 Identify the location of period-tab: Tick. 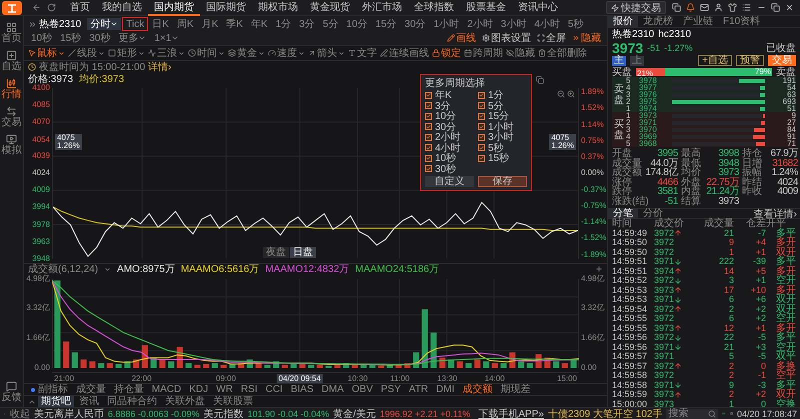
(135, 24).